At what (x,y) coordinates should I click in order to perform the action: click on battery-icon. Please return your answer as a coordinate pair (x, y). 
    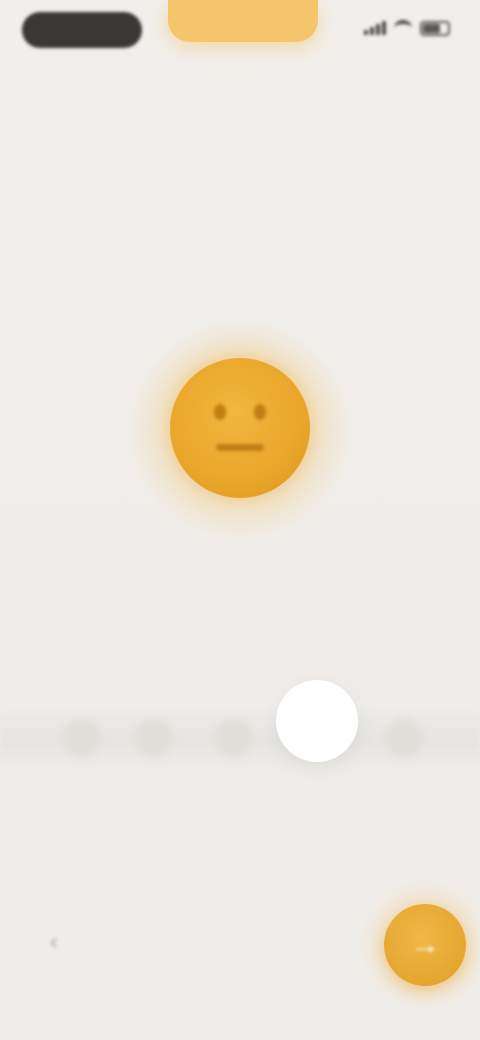
    Looking at the image, I should click on (435, 28).